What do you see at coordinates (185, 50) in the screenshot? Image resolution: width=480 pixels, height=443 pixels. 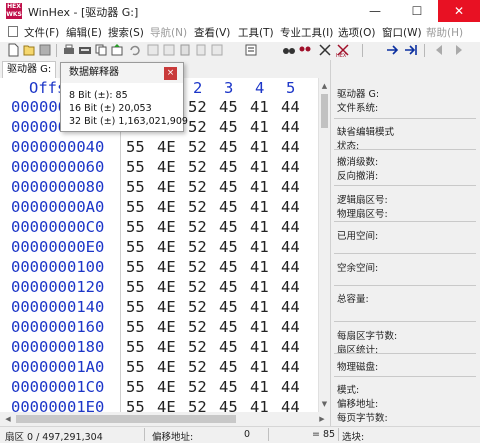 I see `paste-icon` at bounding box center [185, 50].